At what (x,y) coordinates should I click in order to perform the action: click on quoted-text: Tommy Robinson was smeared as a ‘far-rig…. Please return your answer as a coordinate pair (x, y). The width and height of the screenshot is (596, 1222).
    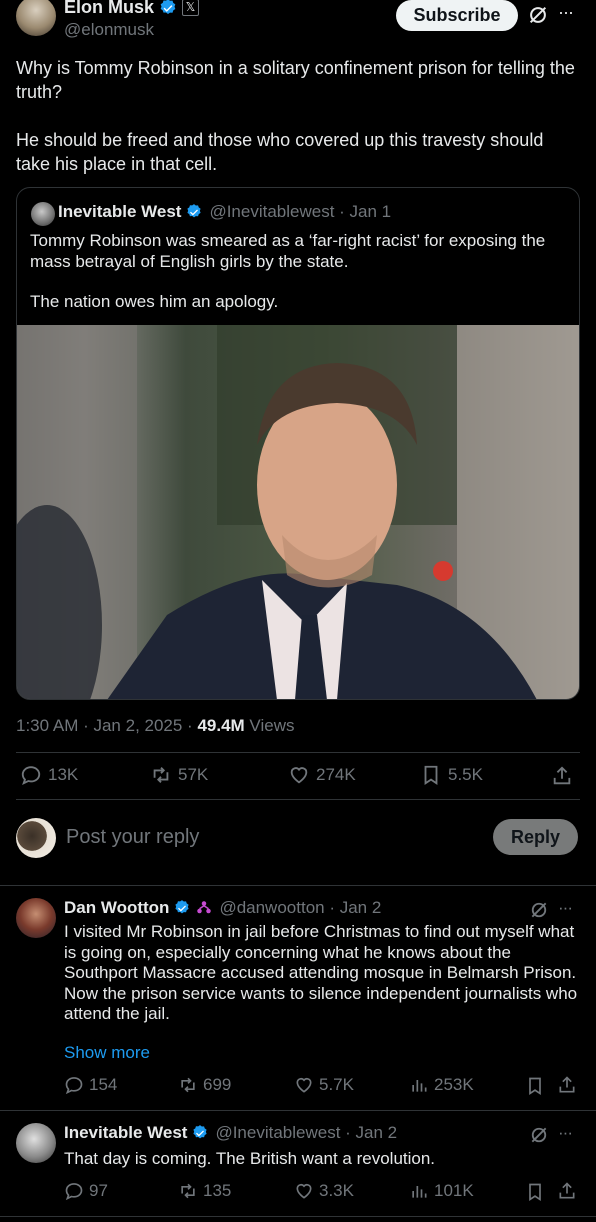
    Looking at the image, I should click on (300, 271).